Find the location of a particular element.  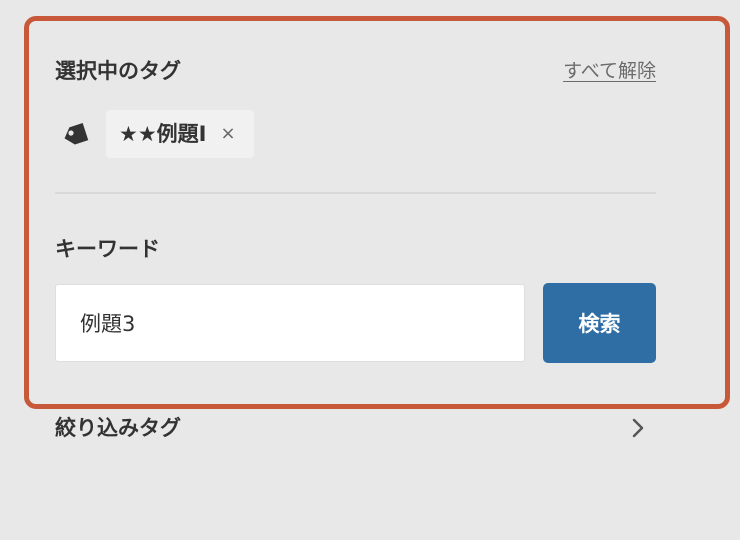

section-divider is located at coordinates (355, 193).